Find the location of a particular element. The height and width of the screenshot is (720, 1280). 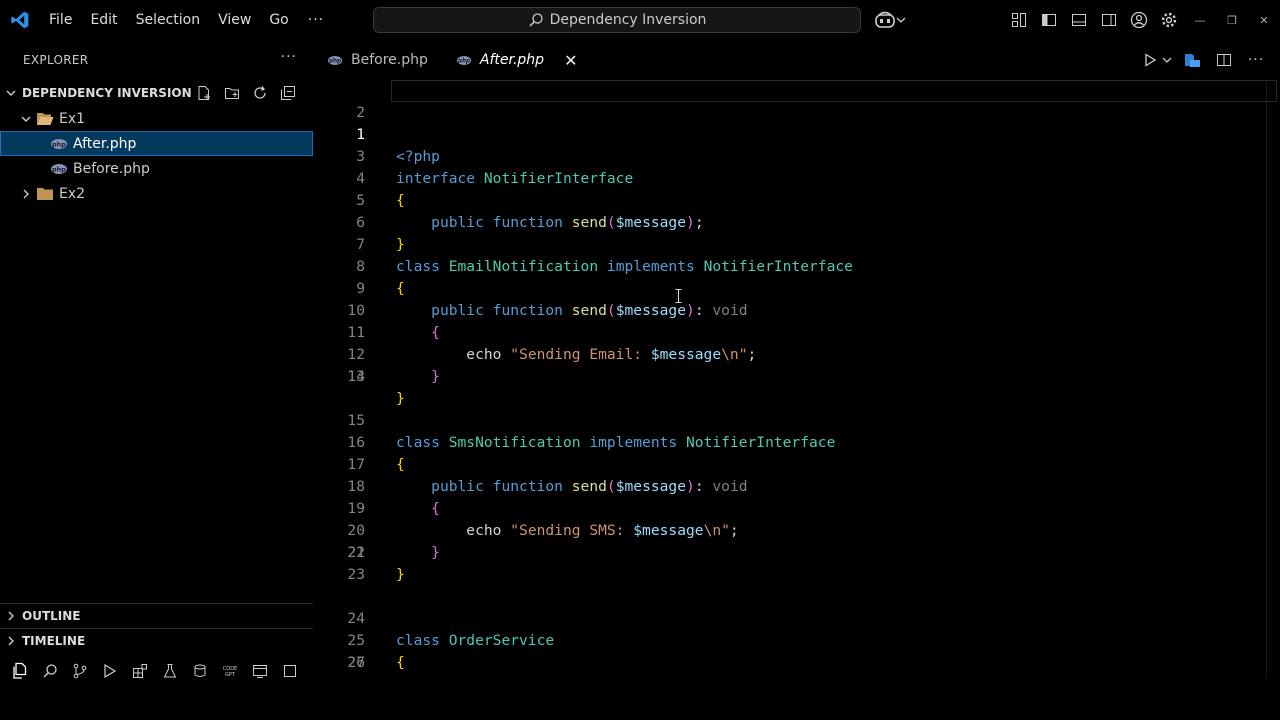

refresh-icon is located at coordinates (260, 93).